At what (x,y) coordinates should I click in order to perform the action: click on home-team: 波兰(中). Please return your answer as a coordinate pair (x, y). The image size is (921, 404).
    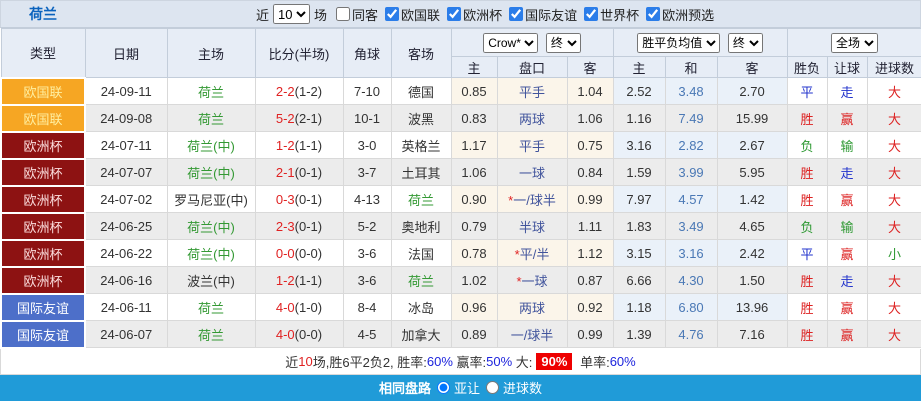
    Looking at the image, I should click on (211, 280).